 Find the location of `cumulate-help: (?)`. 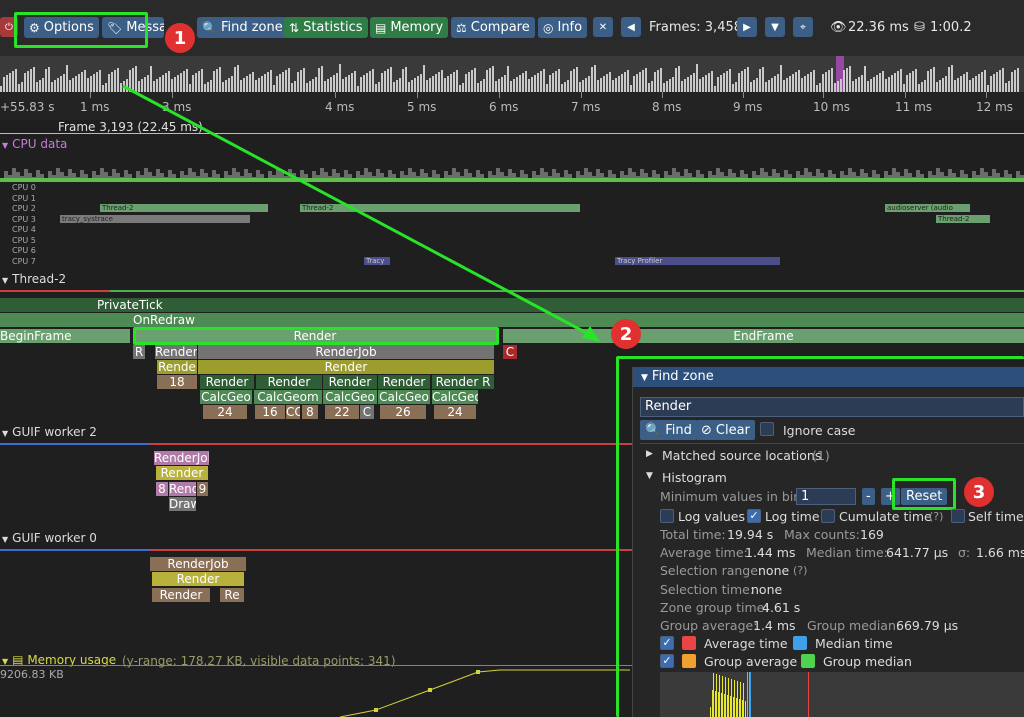

cumulate-help: (?) is located at coordinates (936, 516).